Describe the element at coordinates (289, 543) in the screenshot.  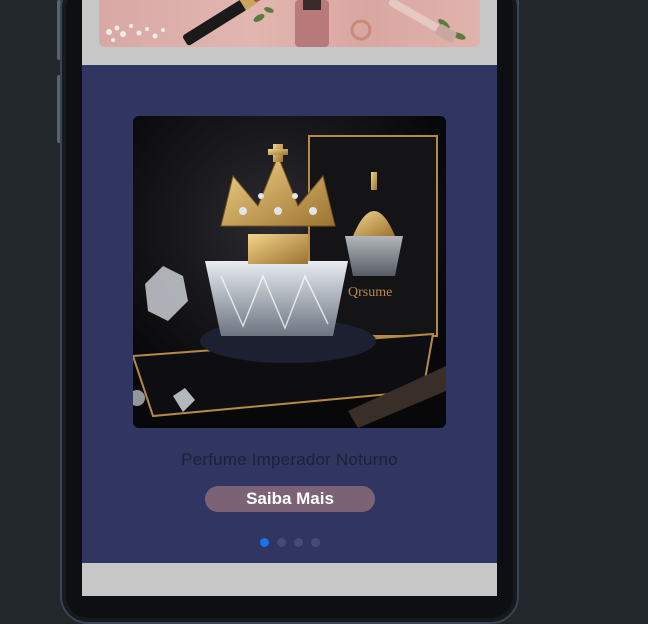
I see `carousel-pagination` at that location.